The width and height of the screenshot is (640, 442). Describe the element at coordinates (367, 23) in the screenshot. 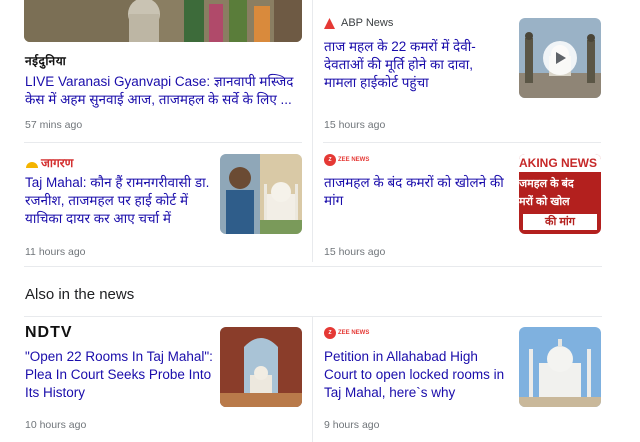

I see `abp-source-name: ABP News` at that location.